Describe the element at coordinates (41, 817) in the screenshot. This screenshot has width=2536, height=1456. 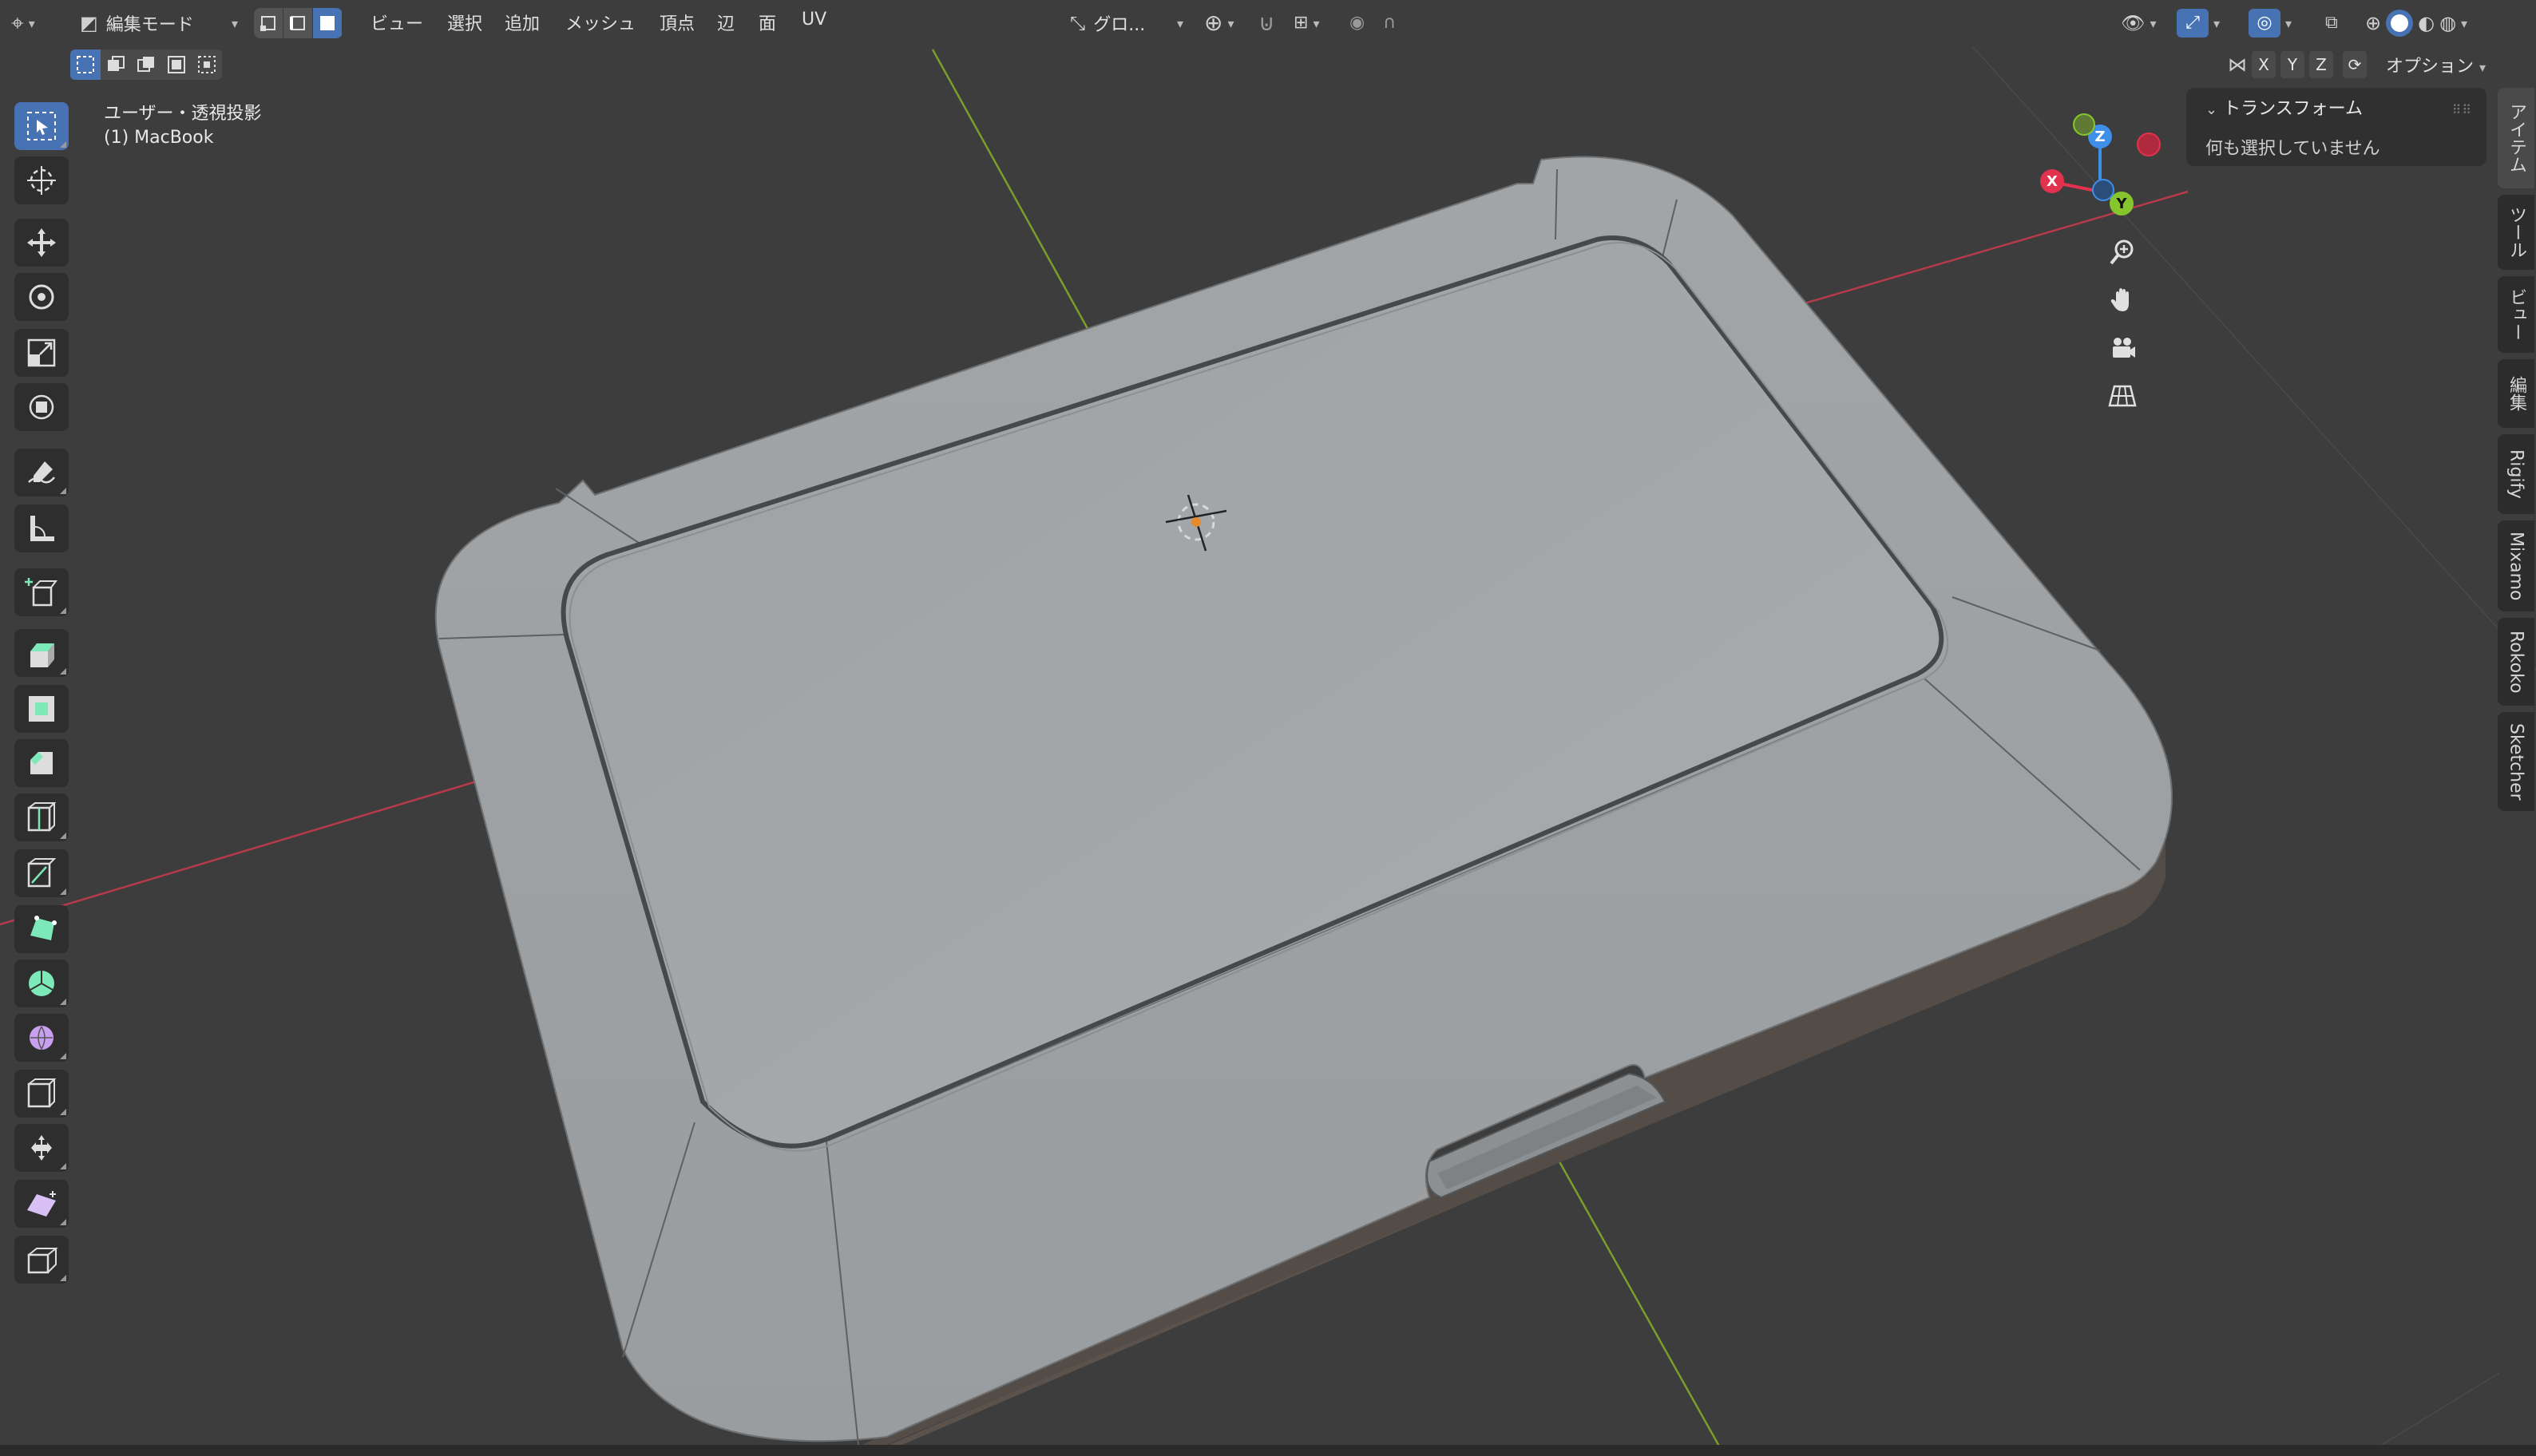
I see `loop-cut-tool` at that location.